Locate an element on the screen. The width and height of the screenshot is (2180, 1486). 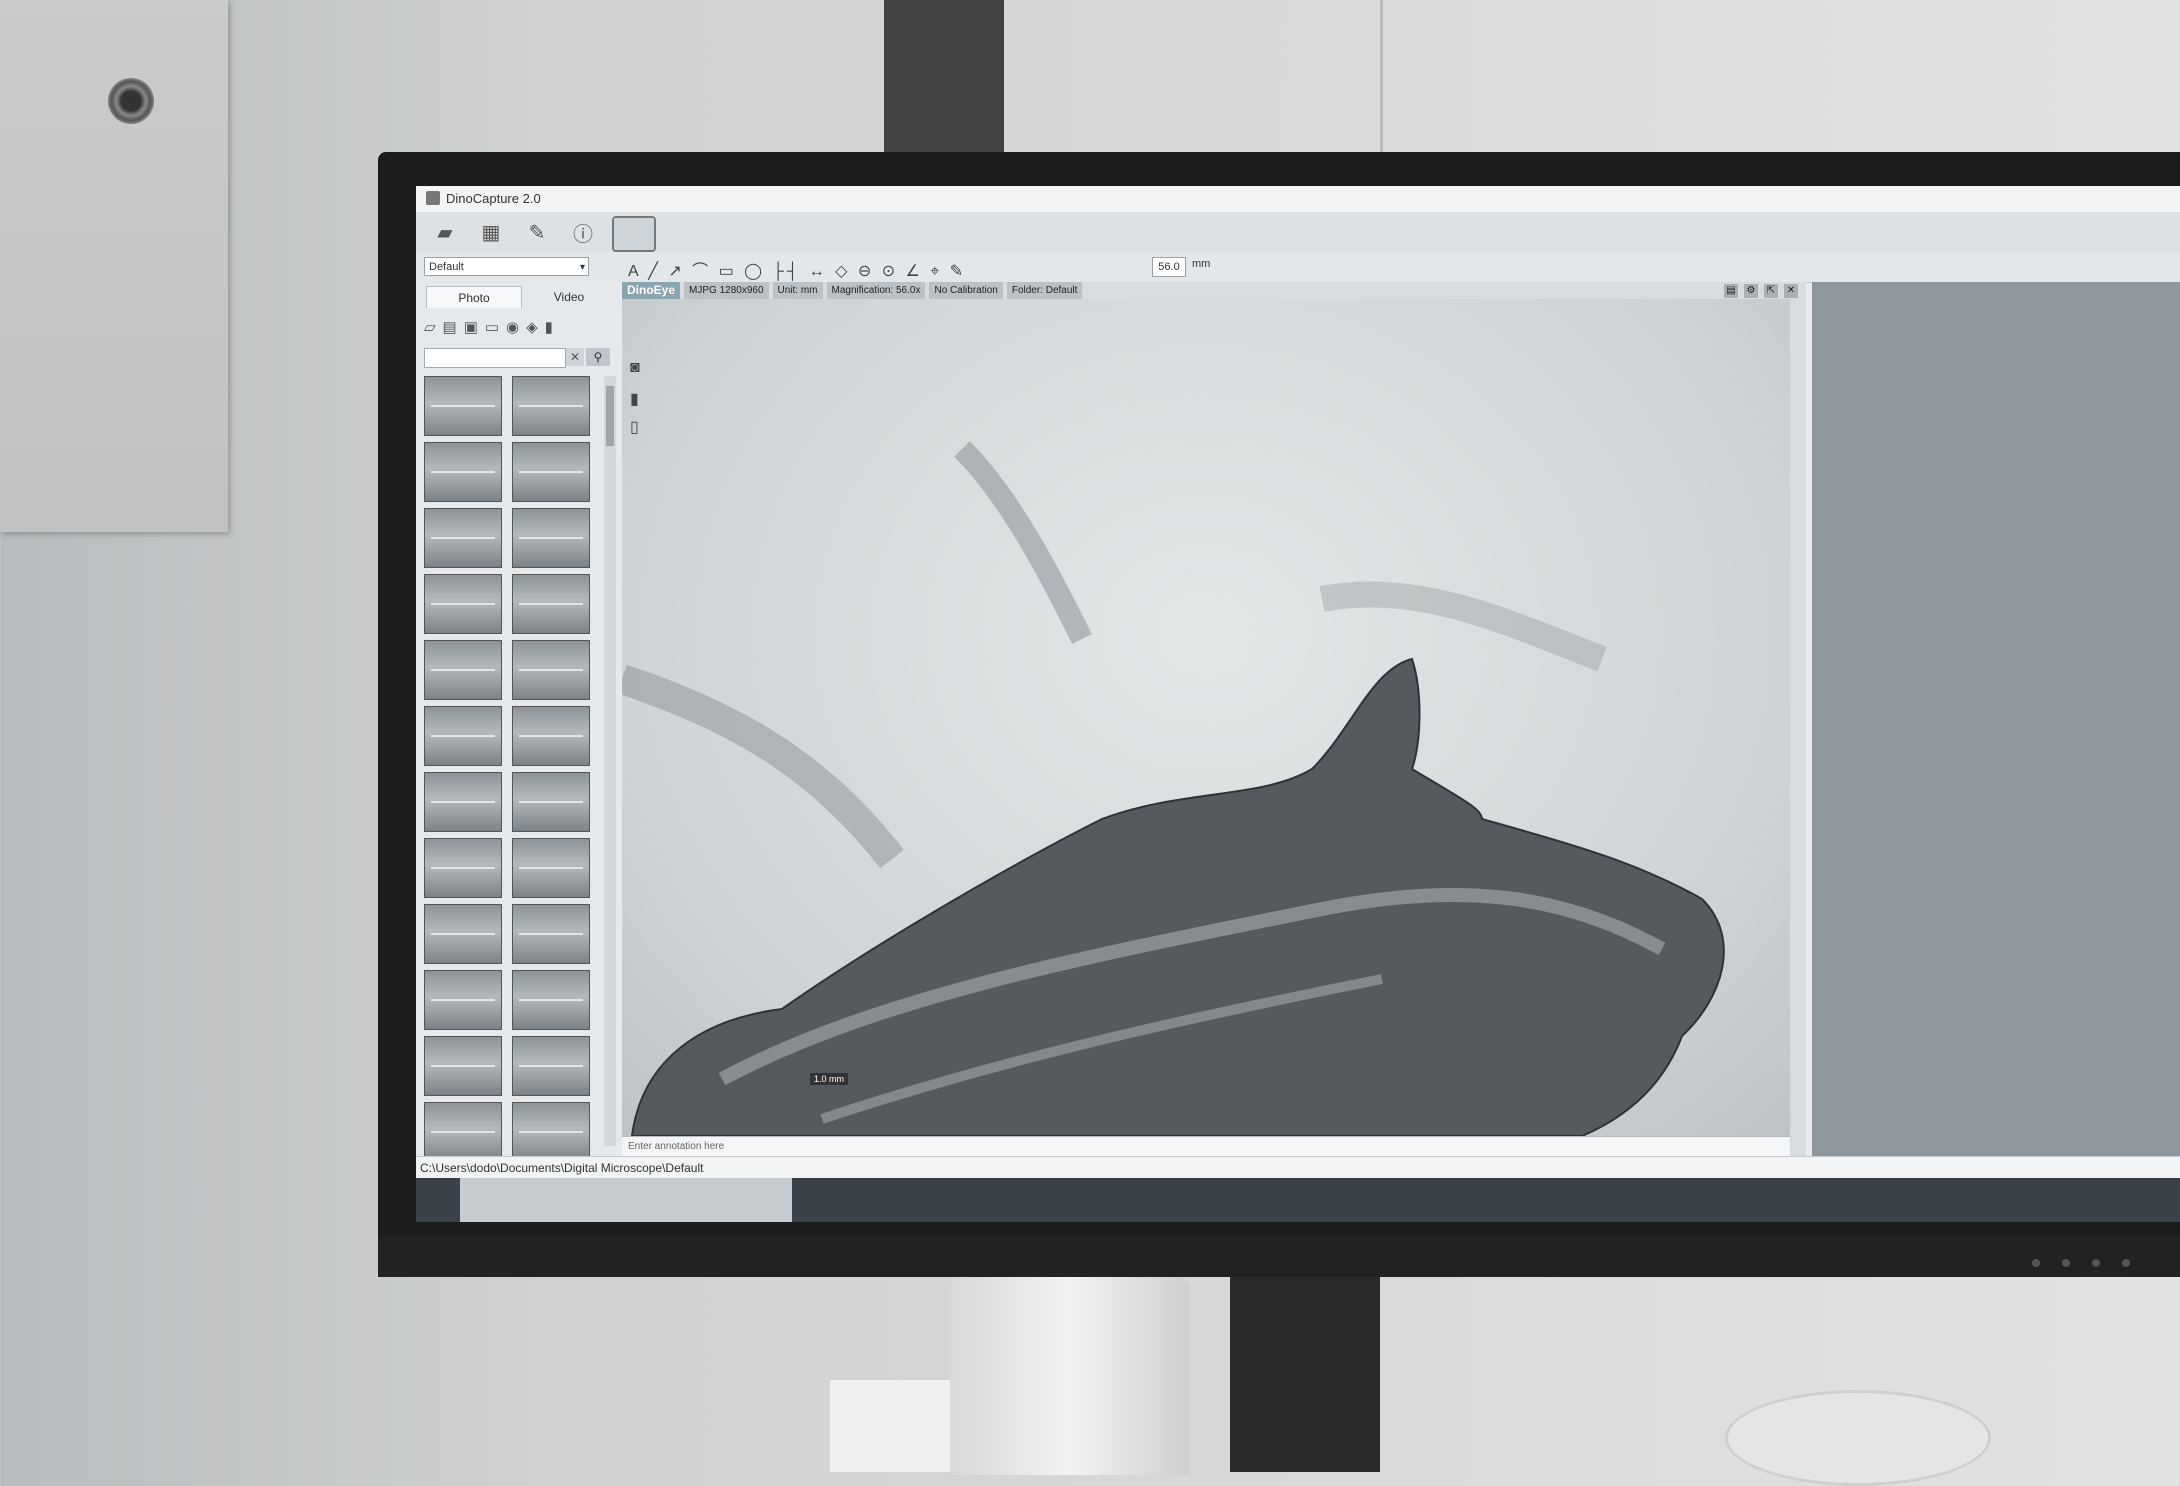
pen-icon: ✎ is located at coordinates (537, 232).